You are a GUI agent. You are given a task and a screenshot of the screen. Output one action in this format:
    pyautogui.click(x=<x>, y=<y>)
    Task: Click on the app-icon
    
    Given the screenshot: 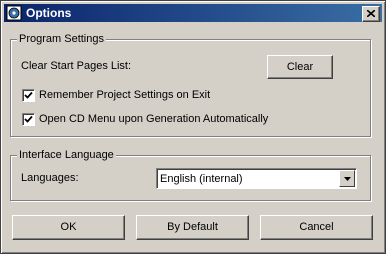 What is the action you would take?
    pyautogui.click(x=14, y=13)
    